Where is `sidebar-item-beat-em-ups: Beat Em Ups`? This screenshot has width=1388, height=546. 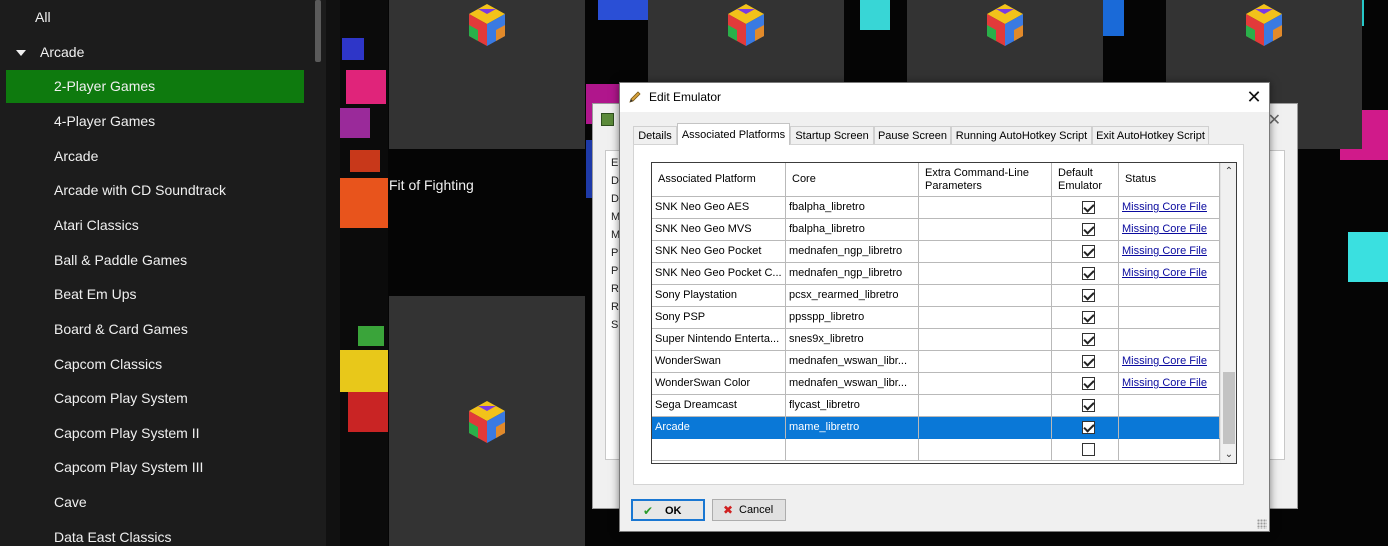 sidebar-item-beat-em-ups: Beat Em Ups is located at coordinates (155, 294).